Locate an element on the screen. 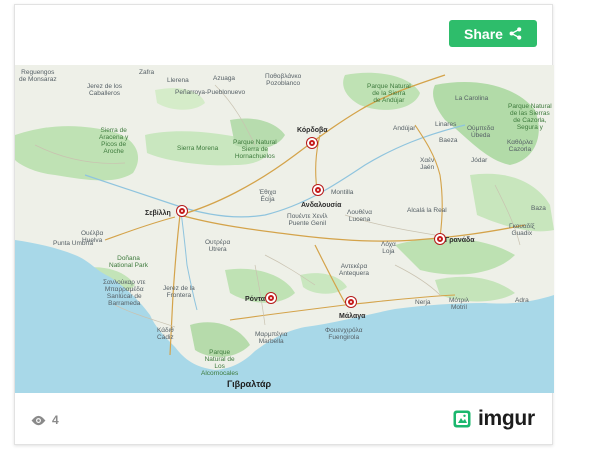  map-pin-seville is located at coordinates (182, 211).